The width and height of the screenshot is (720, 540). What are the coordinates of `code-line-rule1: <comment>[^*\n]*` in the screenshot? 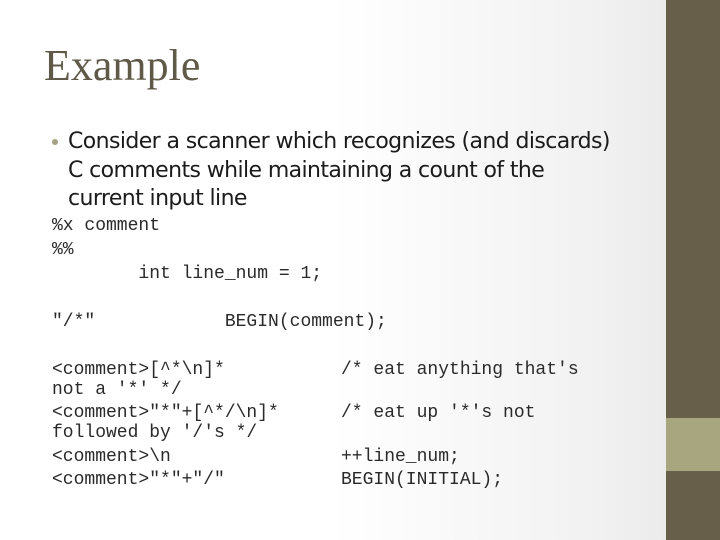 It's located at (138, 370).